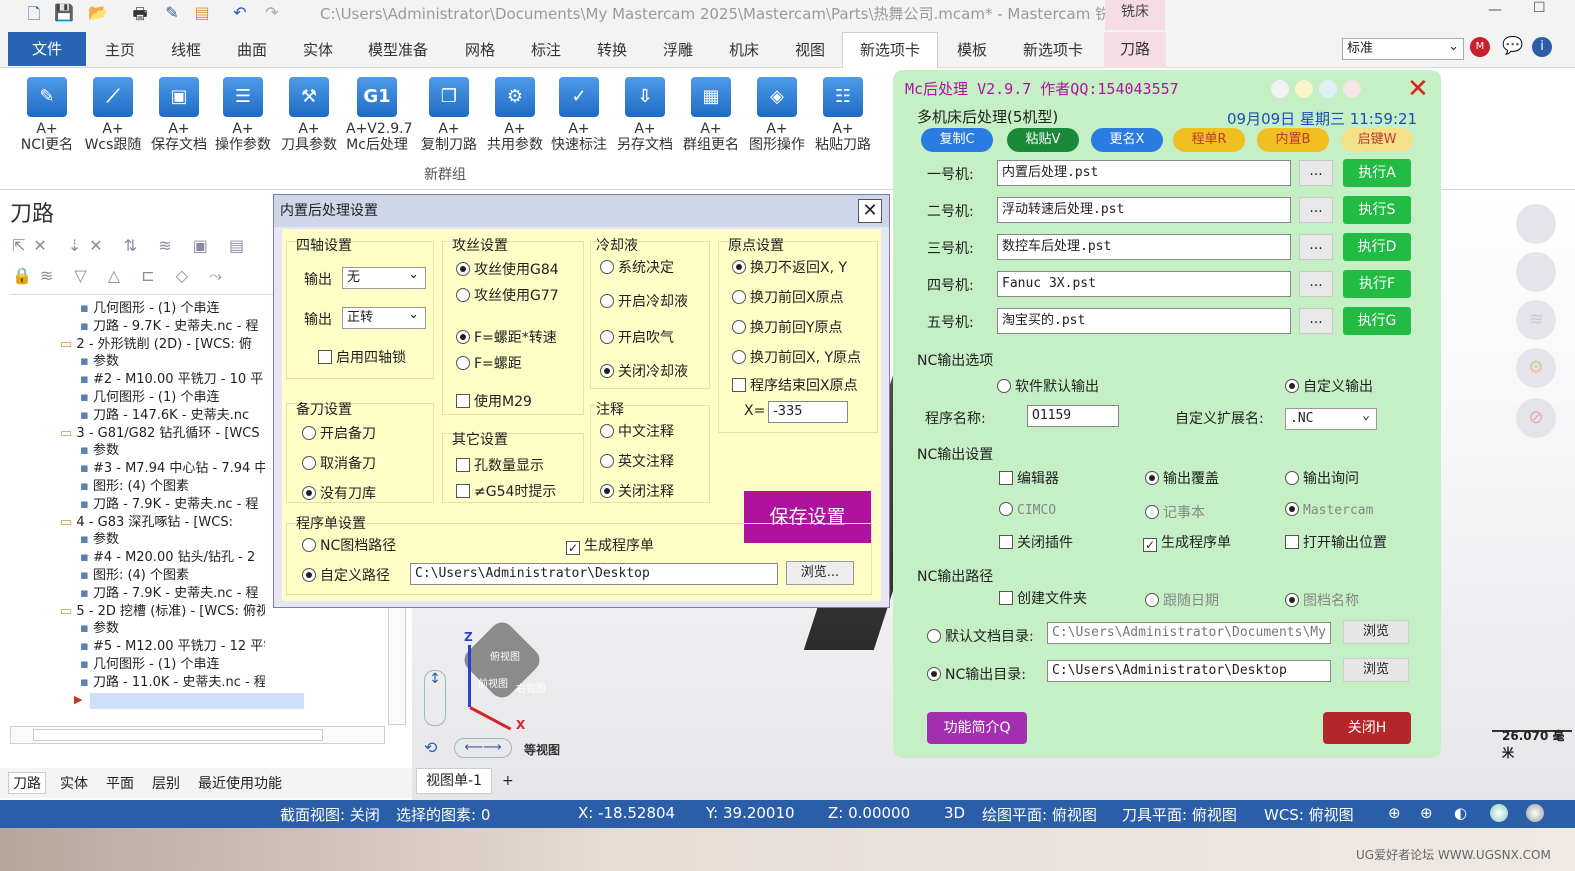  What do you see at coordinates (1536, 368) in the screenshot?
I see `settings-gear-icon: ⚙` at bounding box center [1536, 368].